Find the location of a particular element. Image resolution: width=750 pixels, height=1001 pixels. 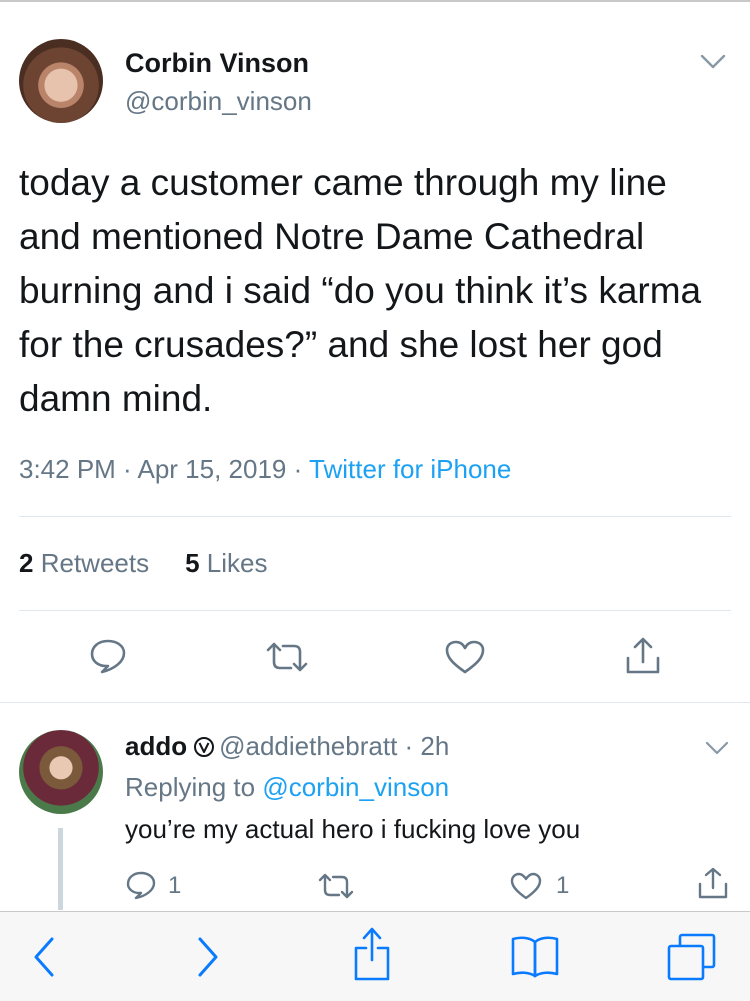

likes-stat: 5 Likes is located at coordinates (226, 563).